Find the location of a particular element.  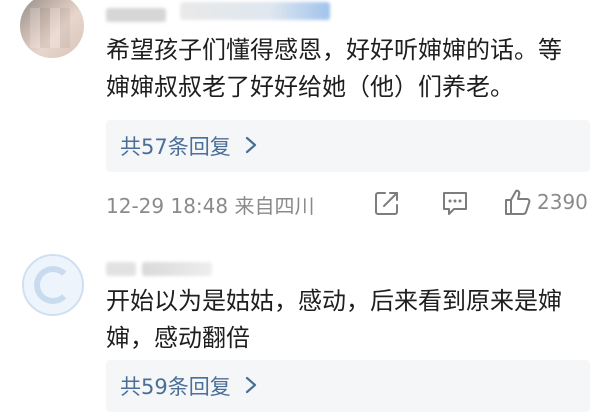

comment-text: 希望孩子们懂得感恩，好好听婶婶的话。等 婶婶叔叔老了好好给她（他）们养老。 is located at coordinates (334, 69).